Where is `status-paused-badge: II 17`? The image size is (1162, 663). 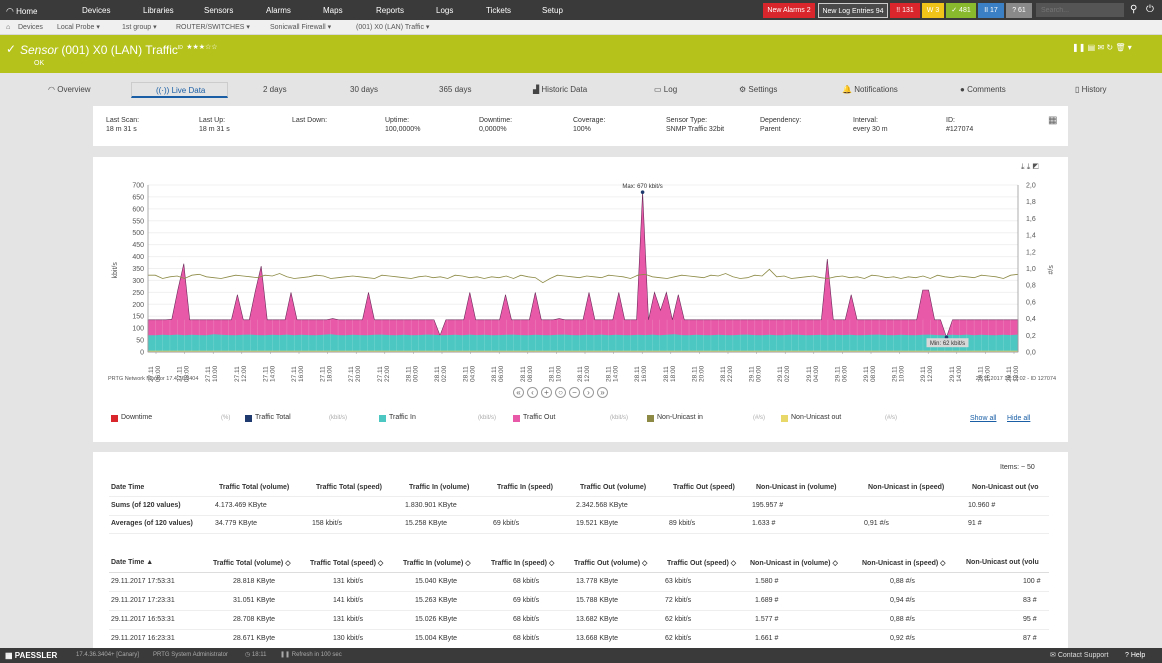
status-paused-badge: II 17 is located at coordinates (991, 10).